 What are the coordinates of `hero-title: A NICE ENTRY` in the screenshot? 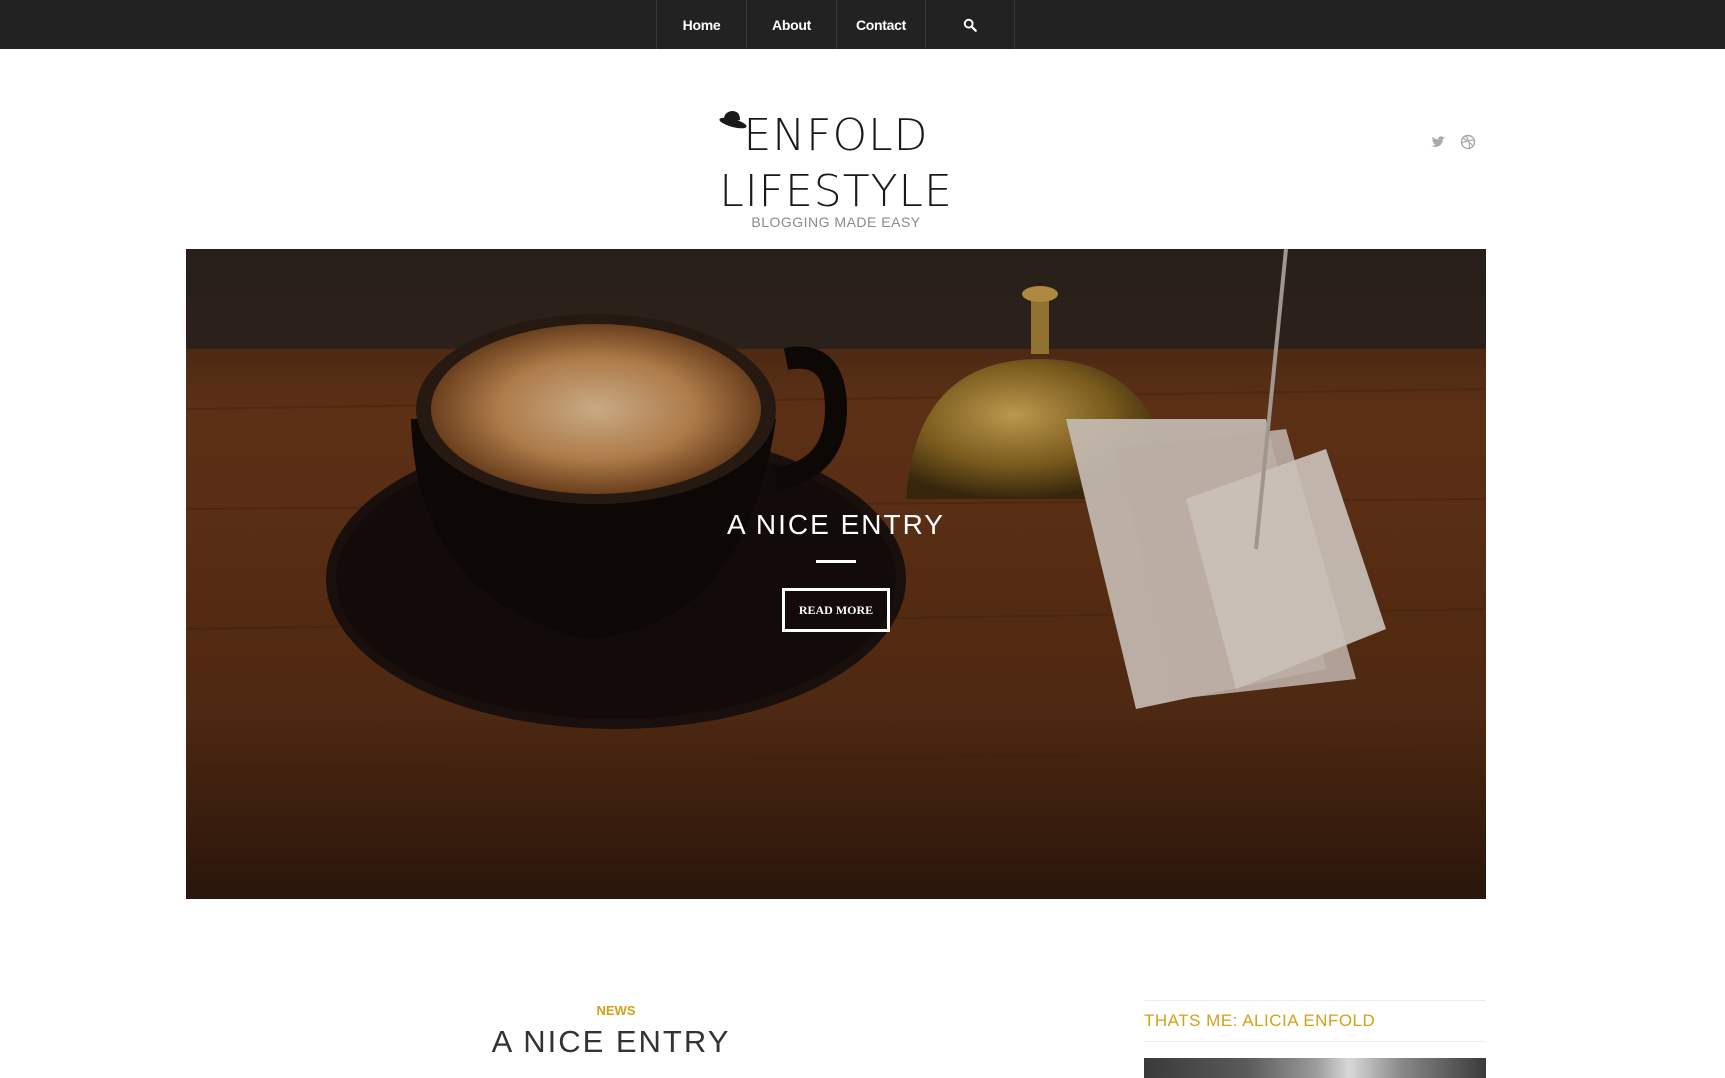 It's located at (836, 525).